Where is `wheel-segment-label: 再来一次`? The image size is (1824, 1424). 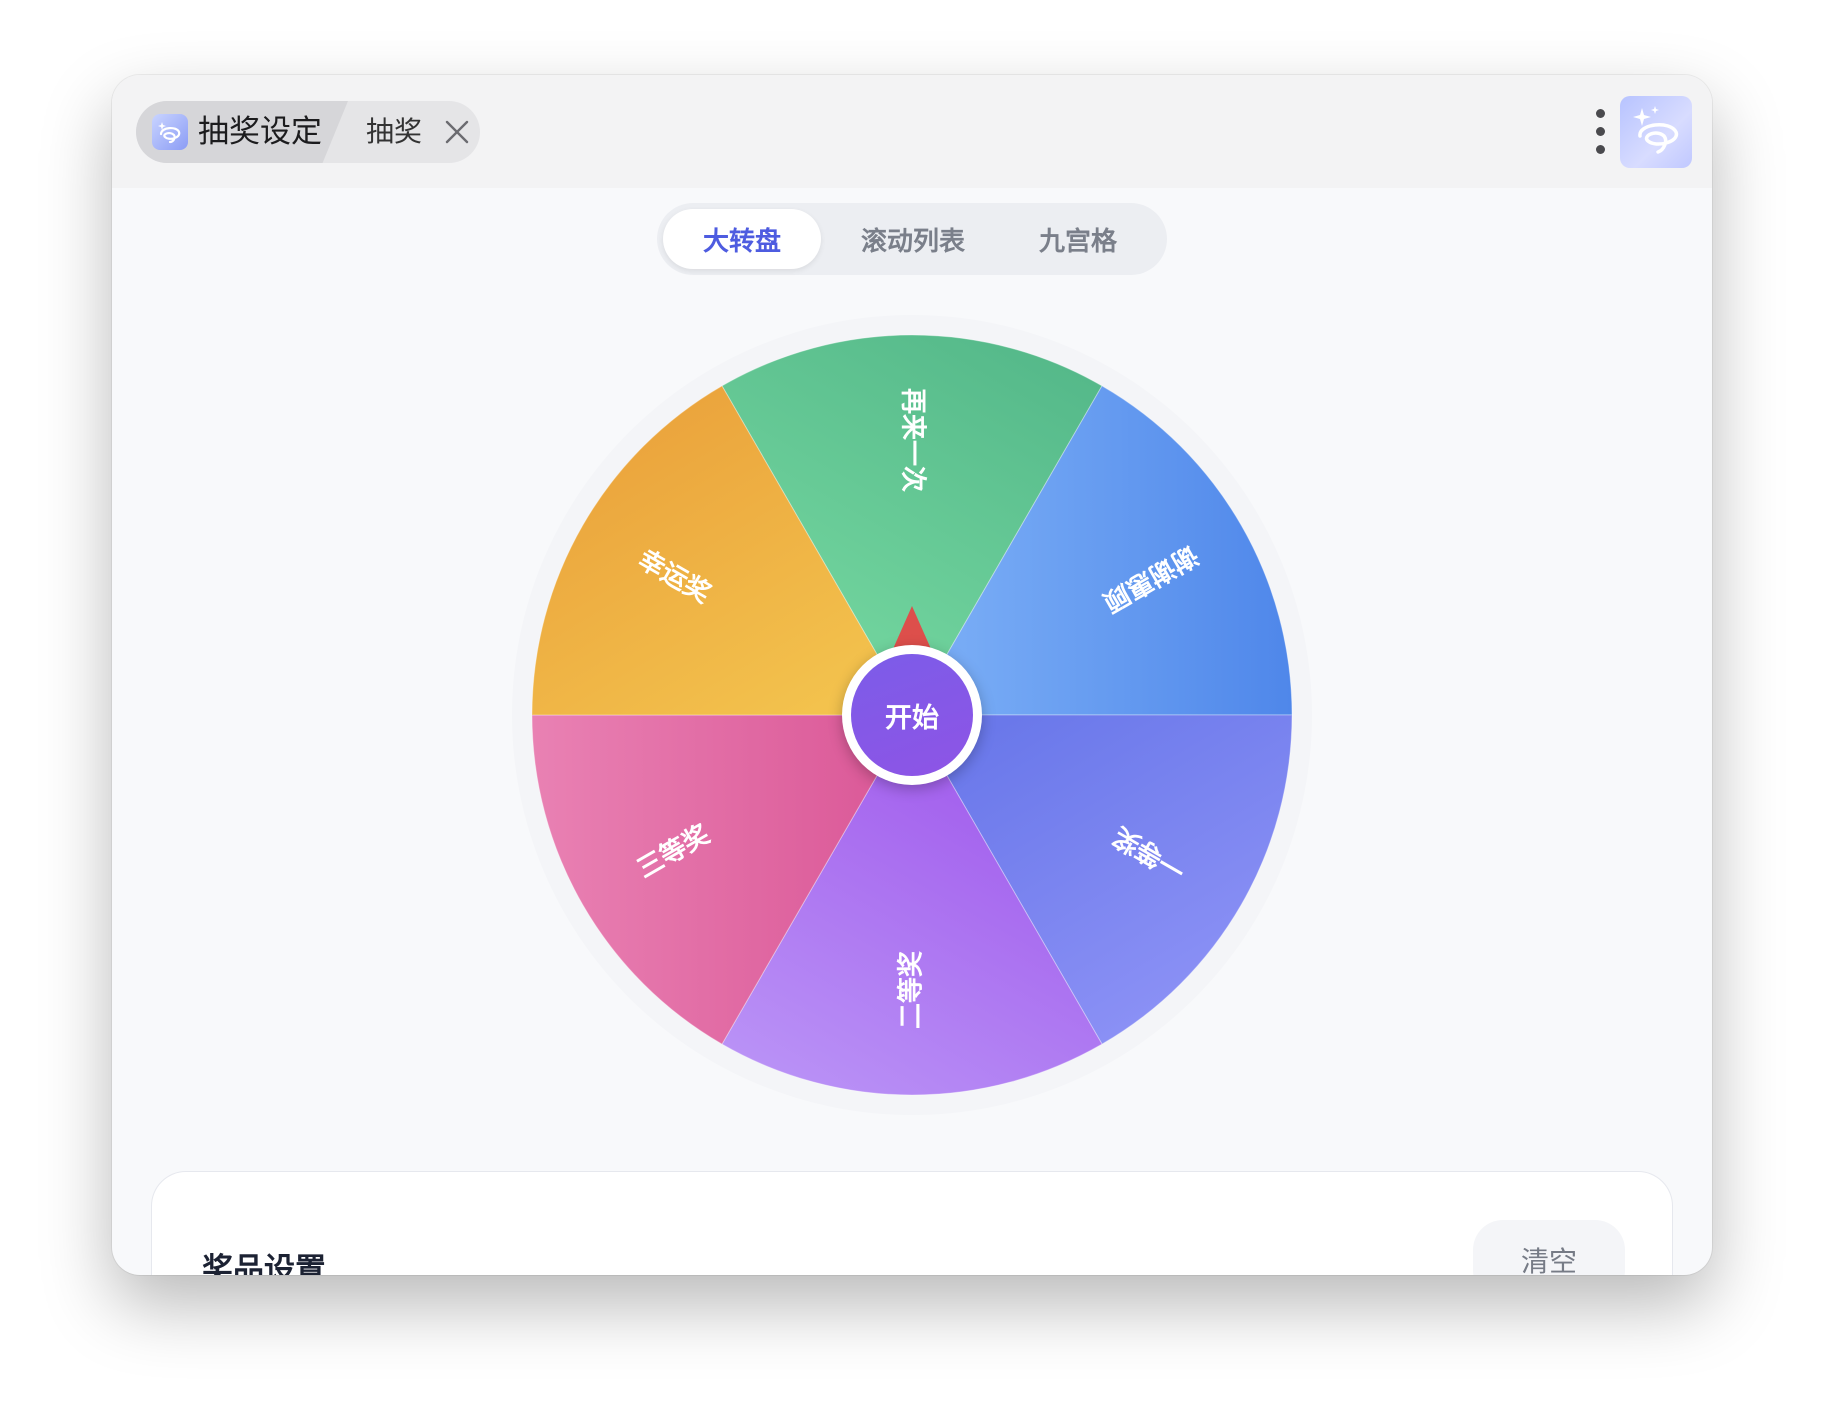
wheel-segment-label: 再来一次 is located at coordinates (913, 440).